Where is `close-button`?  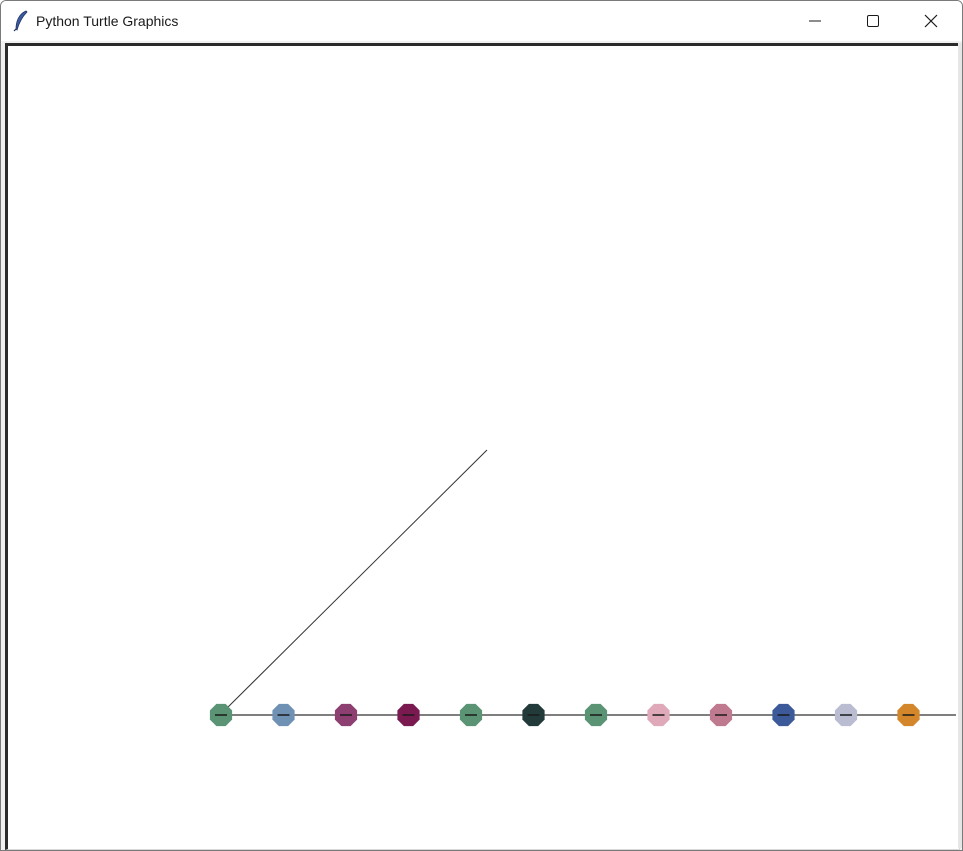 close-button is located at coordinates (931, 21).